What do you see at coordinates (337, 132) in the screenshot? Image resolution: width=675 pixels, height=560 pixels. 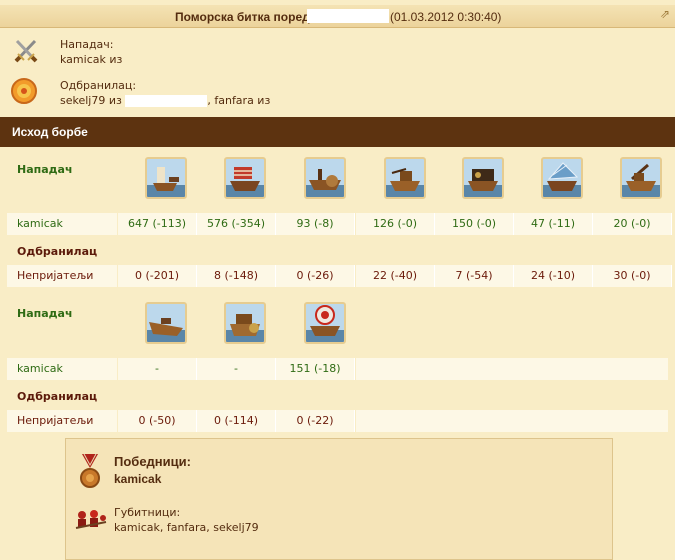 I see `battle-result-bar: Исход борбе` at bounding box center [337, 132].